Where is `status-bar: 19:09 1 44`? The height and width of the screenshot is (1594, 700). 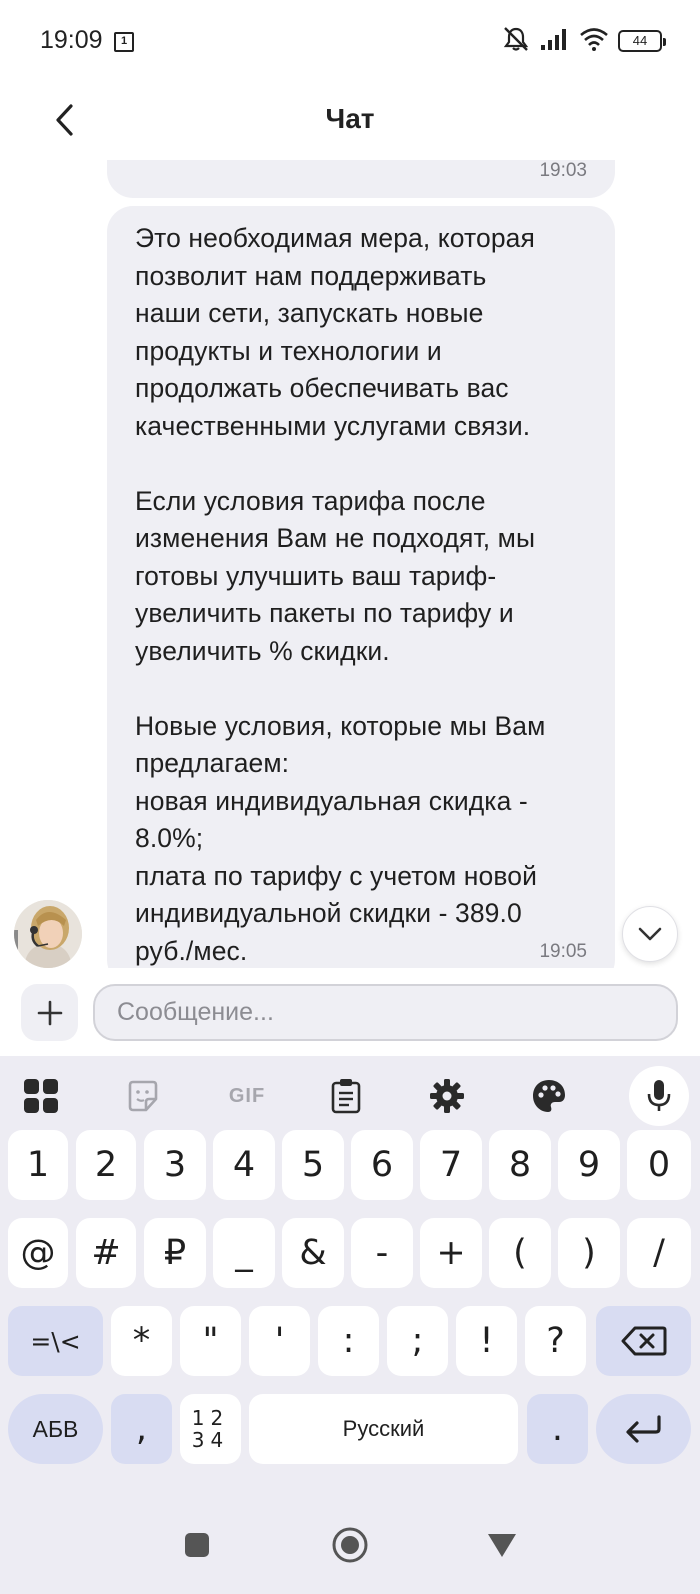
status-bar: 19:09 1 44 is located at coordinates (350, 40).